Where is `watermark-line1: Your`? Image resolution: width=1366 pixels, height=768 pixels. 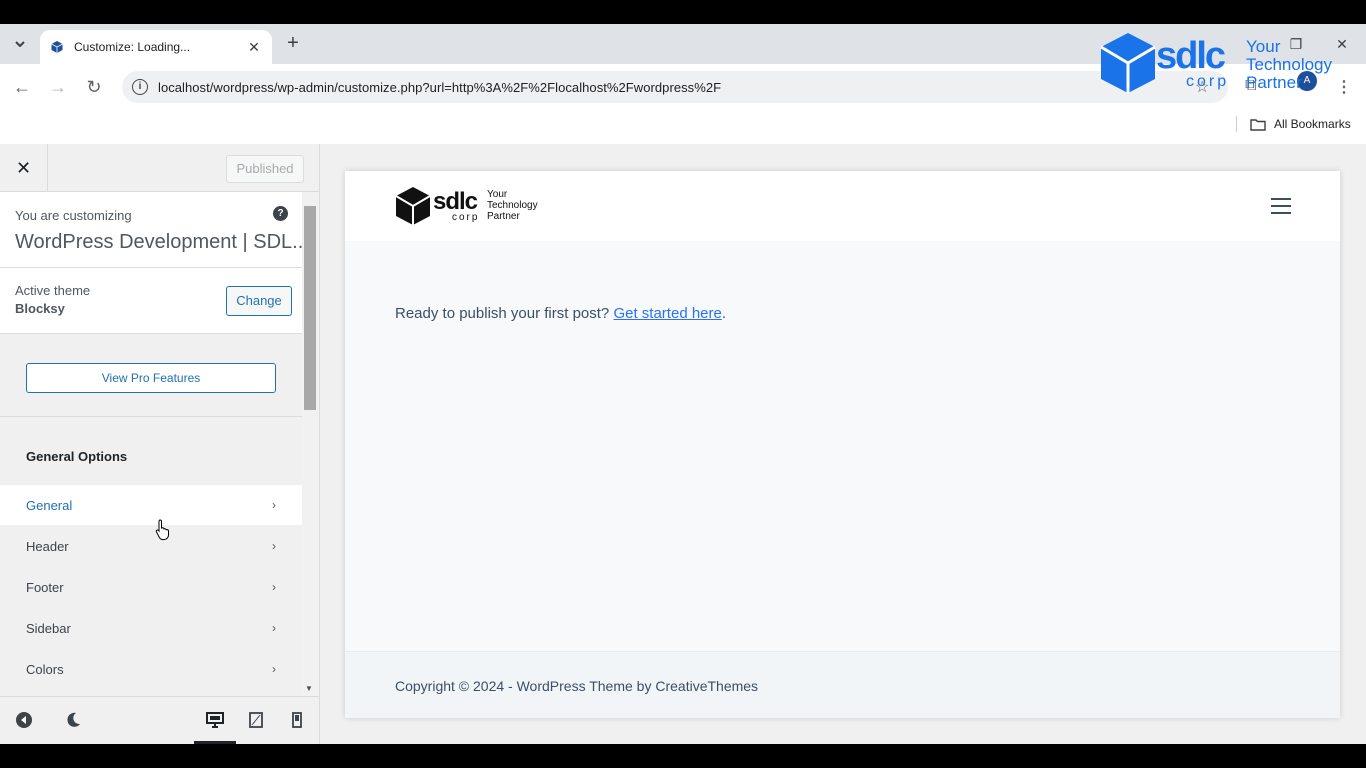
watermark-line1: Your is located at coordinates (1263, 46).